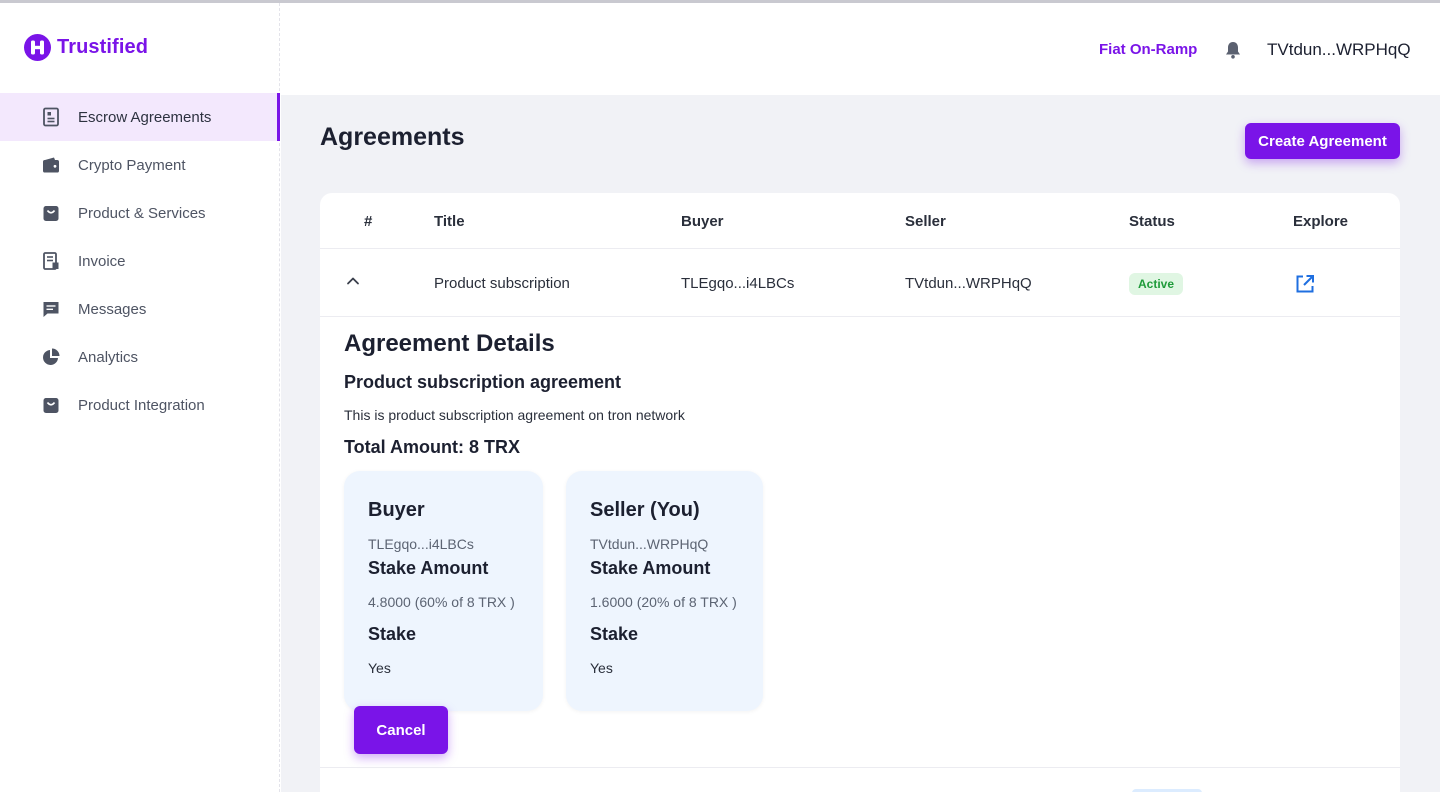 This screenshot has height=792, width=1440. I want to click on sidebar-item-product-integration: Product Integration, so click(139, 405).